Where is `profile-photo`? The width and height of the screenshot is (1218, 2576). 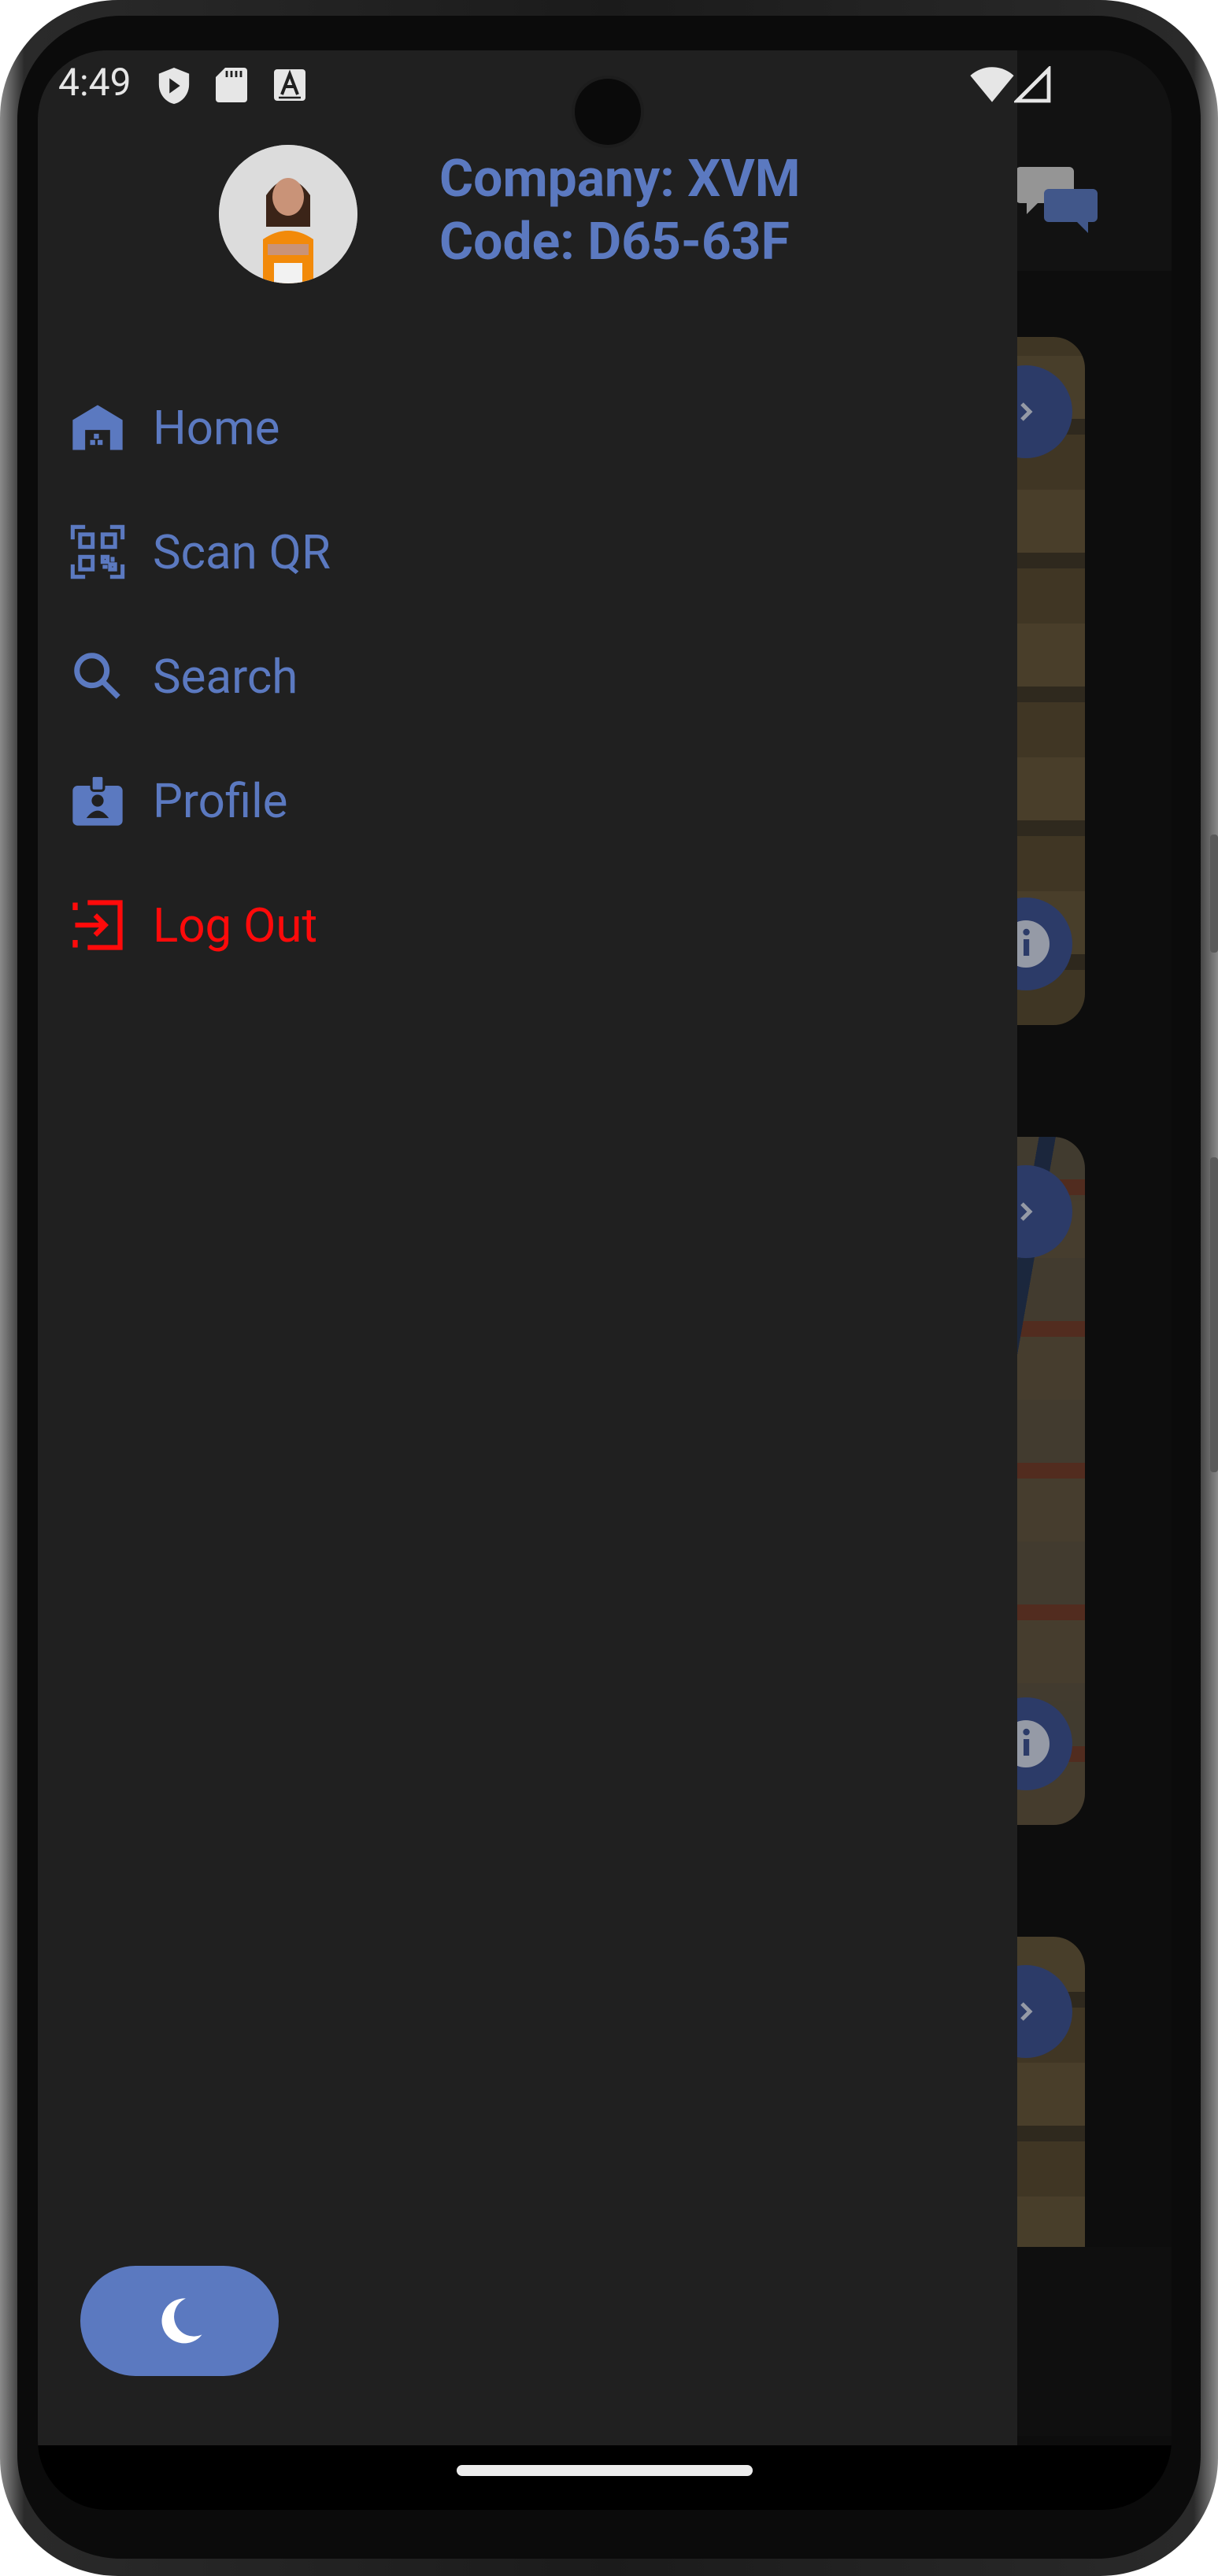 profile-photo is located at coordinates (288, 214).